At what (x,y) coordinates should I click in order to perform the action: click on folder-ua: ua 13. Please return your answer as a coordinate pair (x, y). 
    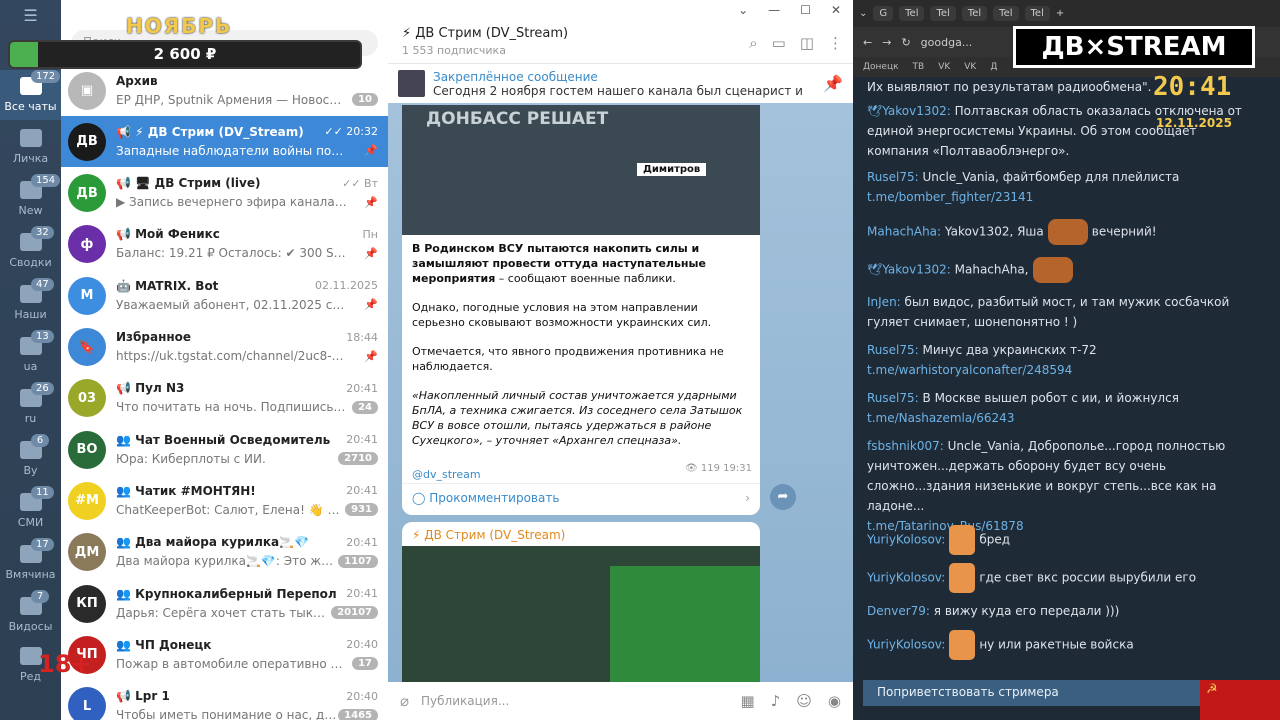
    Looking at the image, I should click on (30, 355).